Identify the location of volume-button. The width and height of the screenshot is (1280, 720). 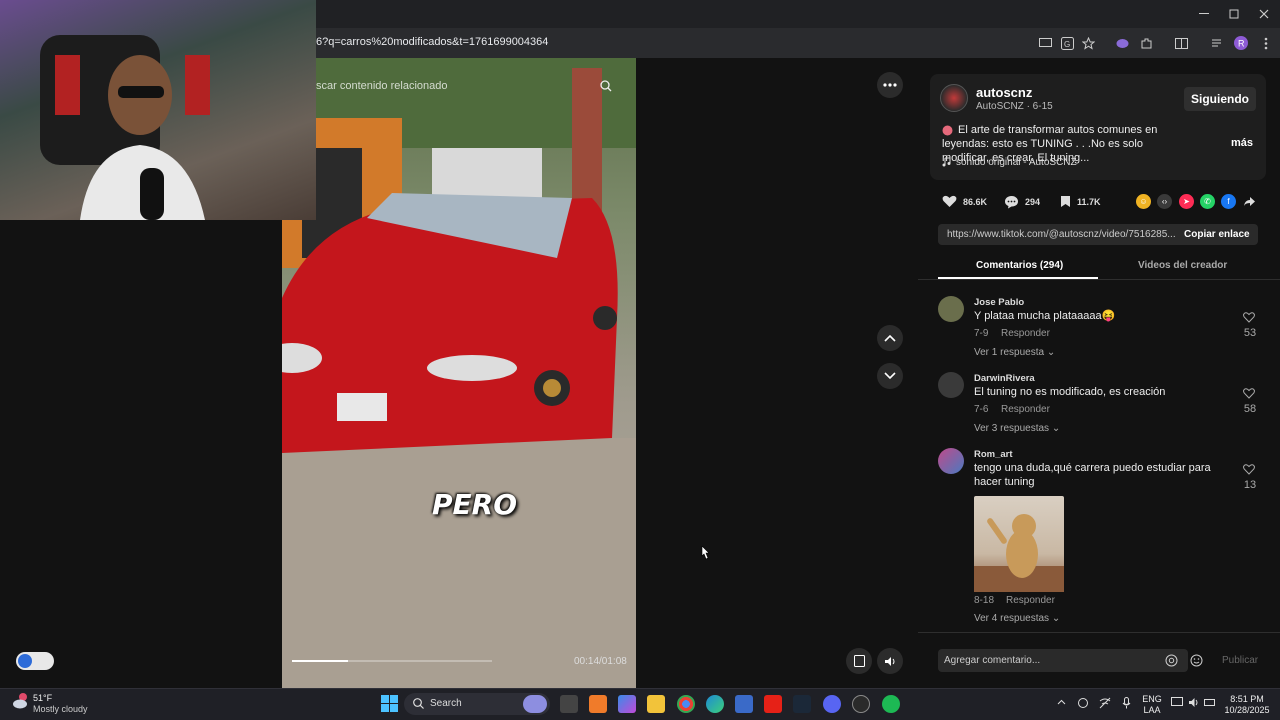
(890, 661).